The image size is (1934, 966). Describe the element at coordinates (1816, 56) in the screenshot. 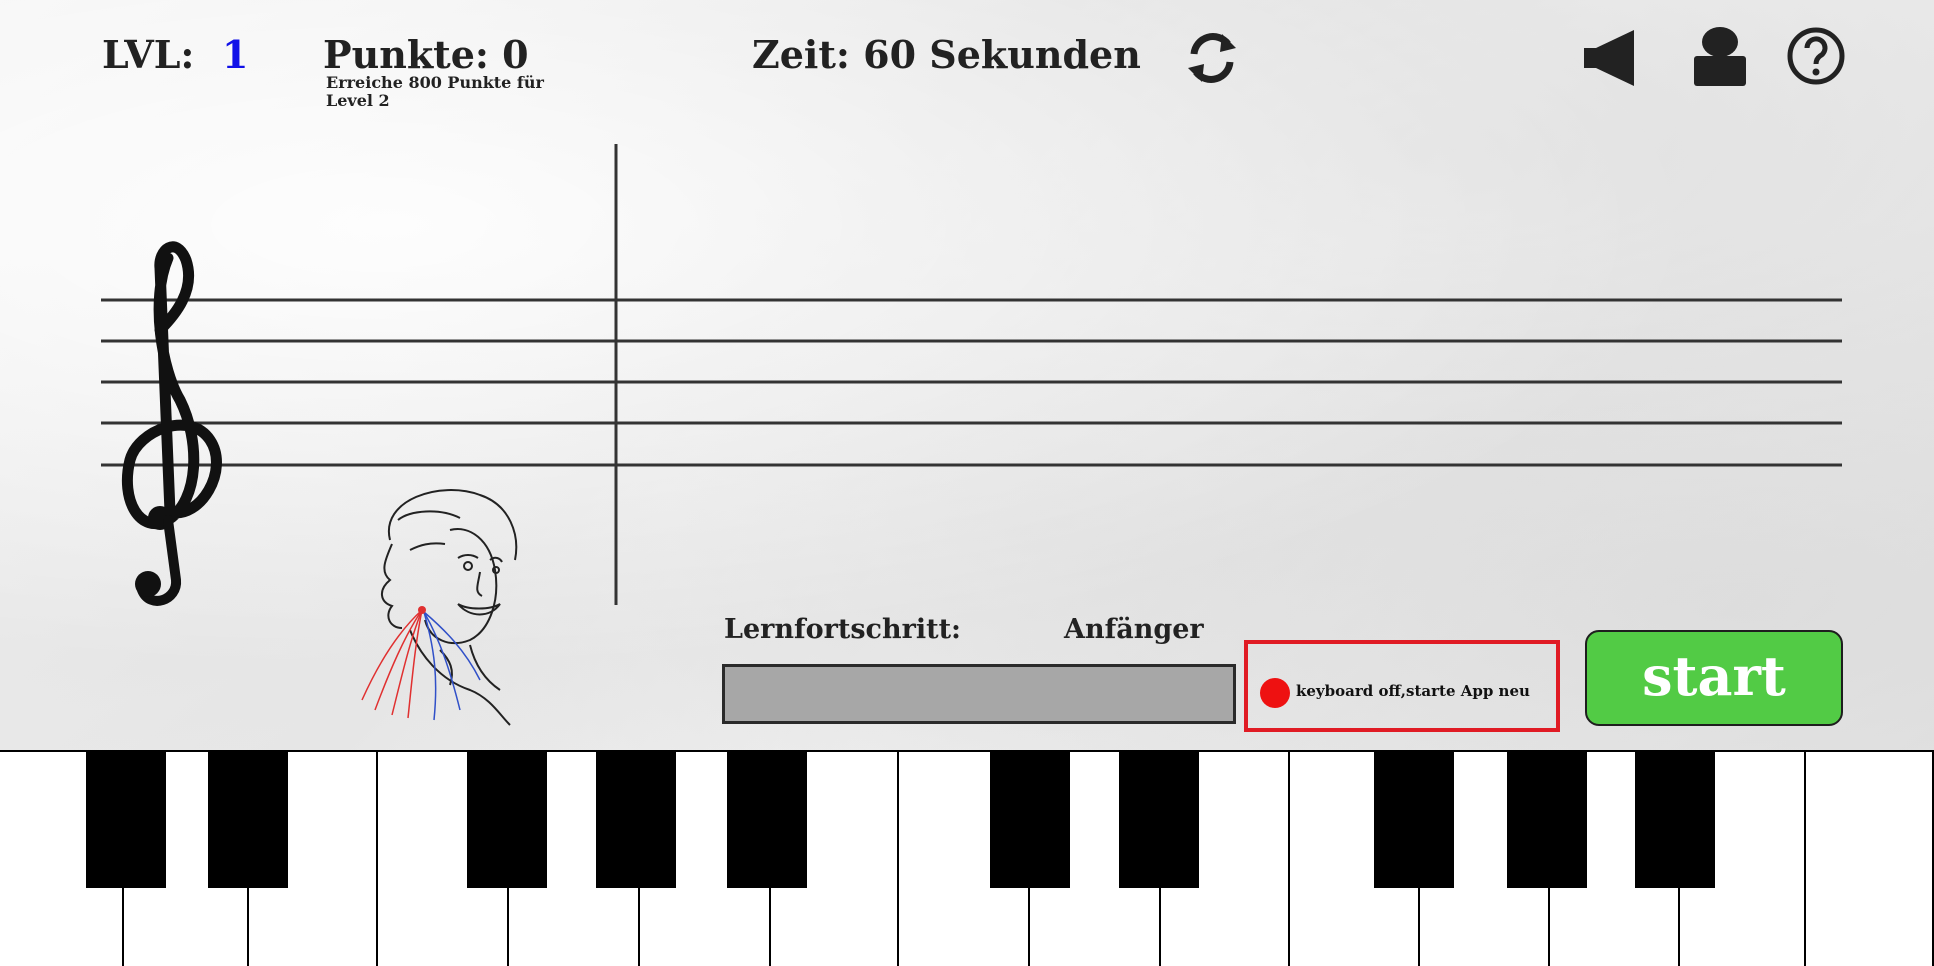

I see `help-icon` at that location.